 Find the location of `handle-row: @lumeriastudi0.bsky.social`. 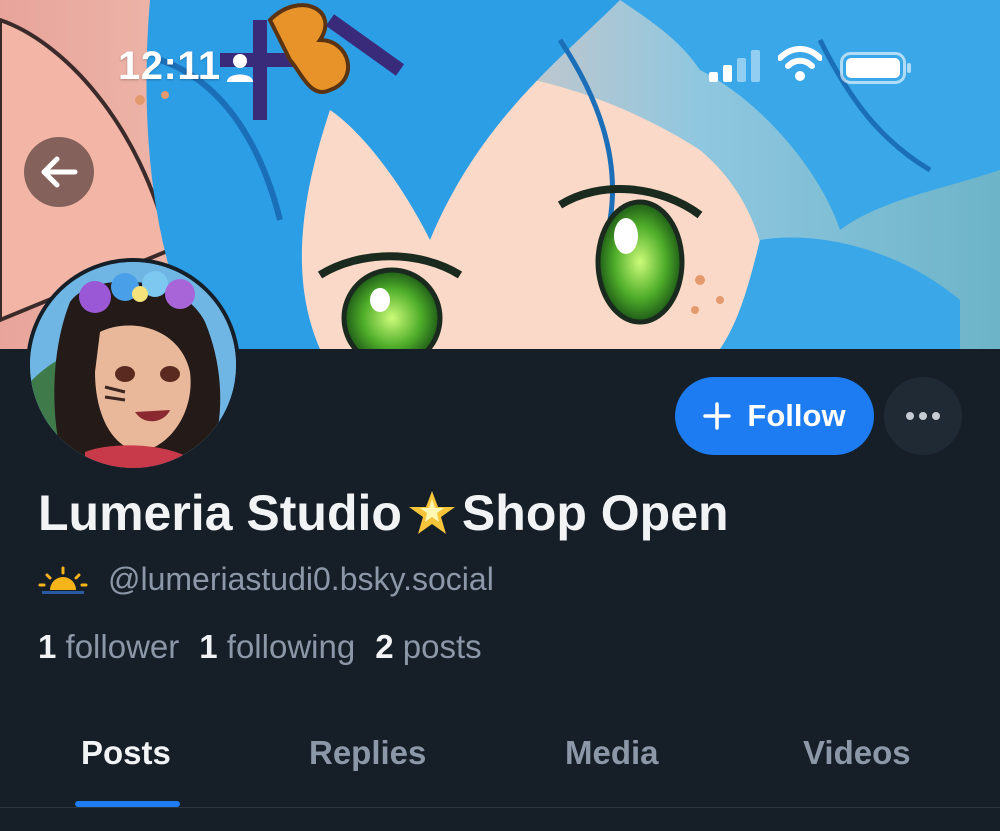

handle-row: @lumeriastudi0.bsky.social is located at coordinates (266, 579).